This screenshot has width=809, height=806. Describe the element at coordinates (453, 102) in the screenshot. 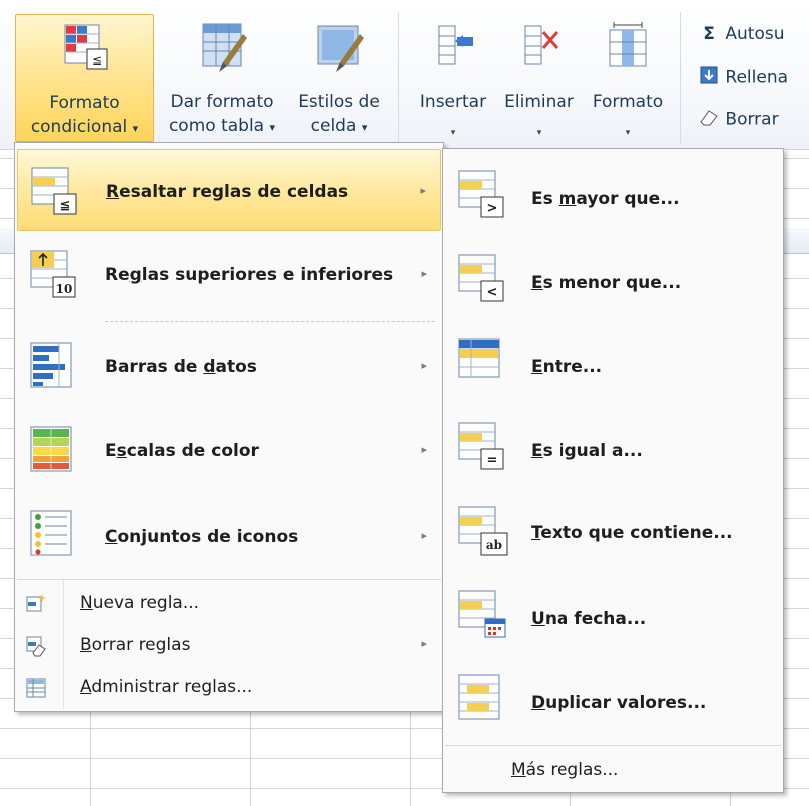

I see `insert-label: Insertar` at that location.